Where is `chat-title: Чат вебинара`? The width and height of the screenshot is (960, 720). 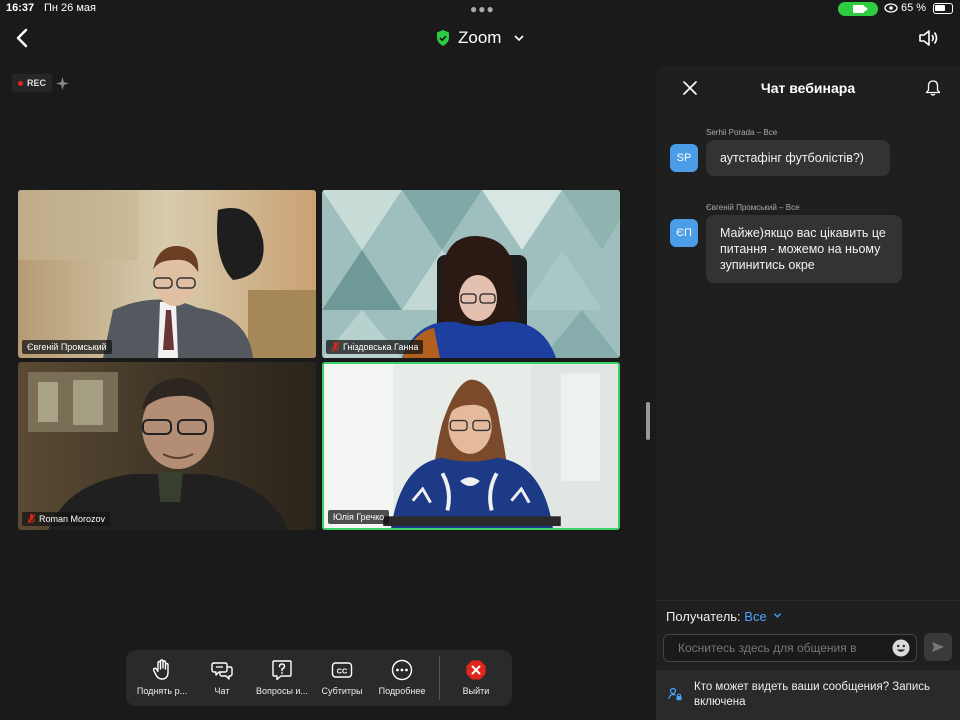
chat-title: Чат вебинара is located at coordinates (808, 88).